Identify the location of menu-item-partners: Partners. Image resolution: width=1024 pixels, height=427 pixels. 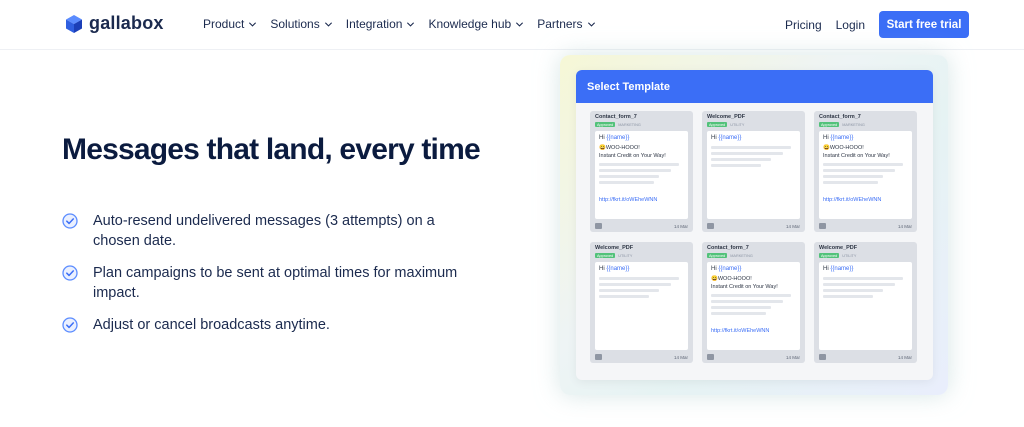
(566, 24).